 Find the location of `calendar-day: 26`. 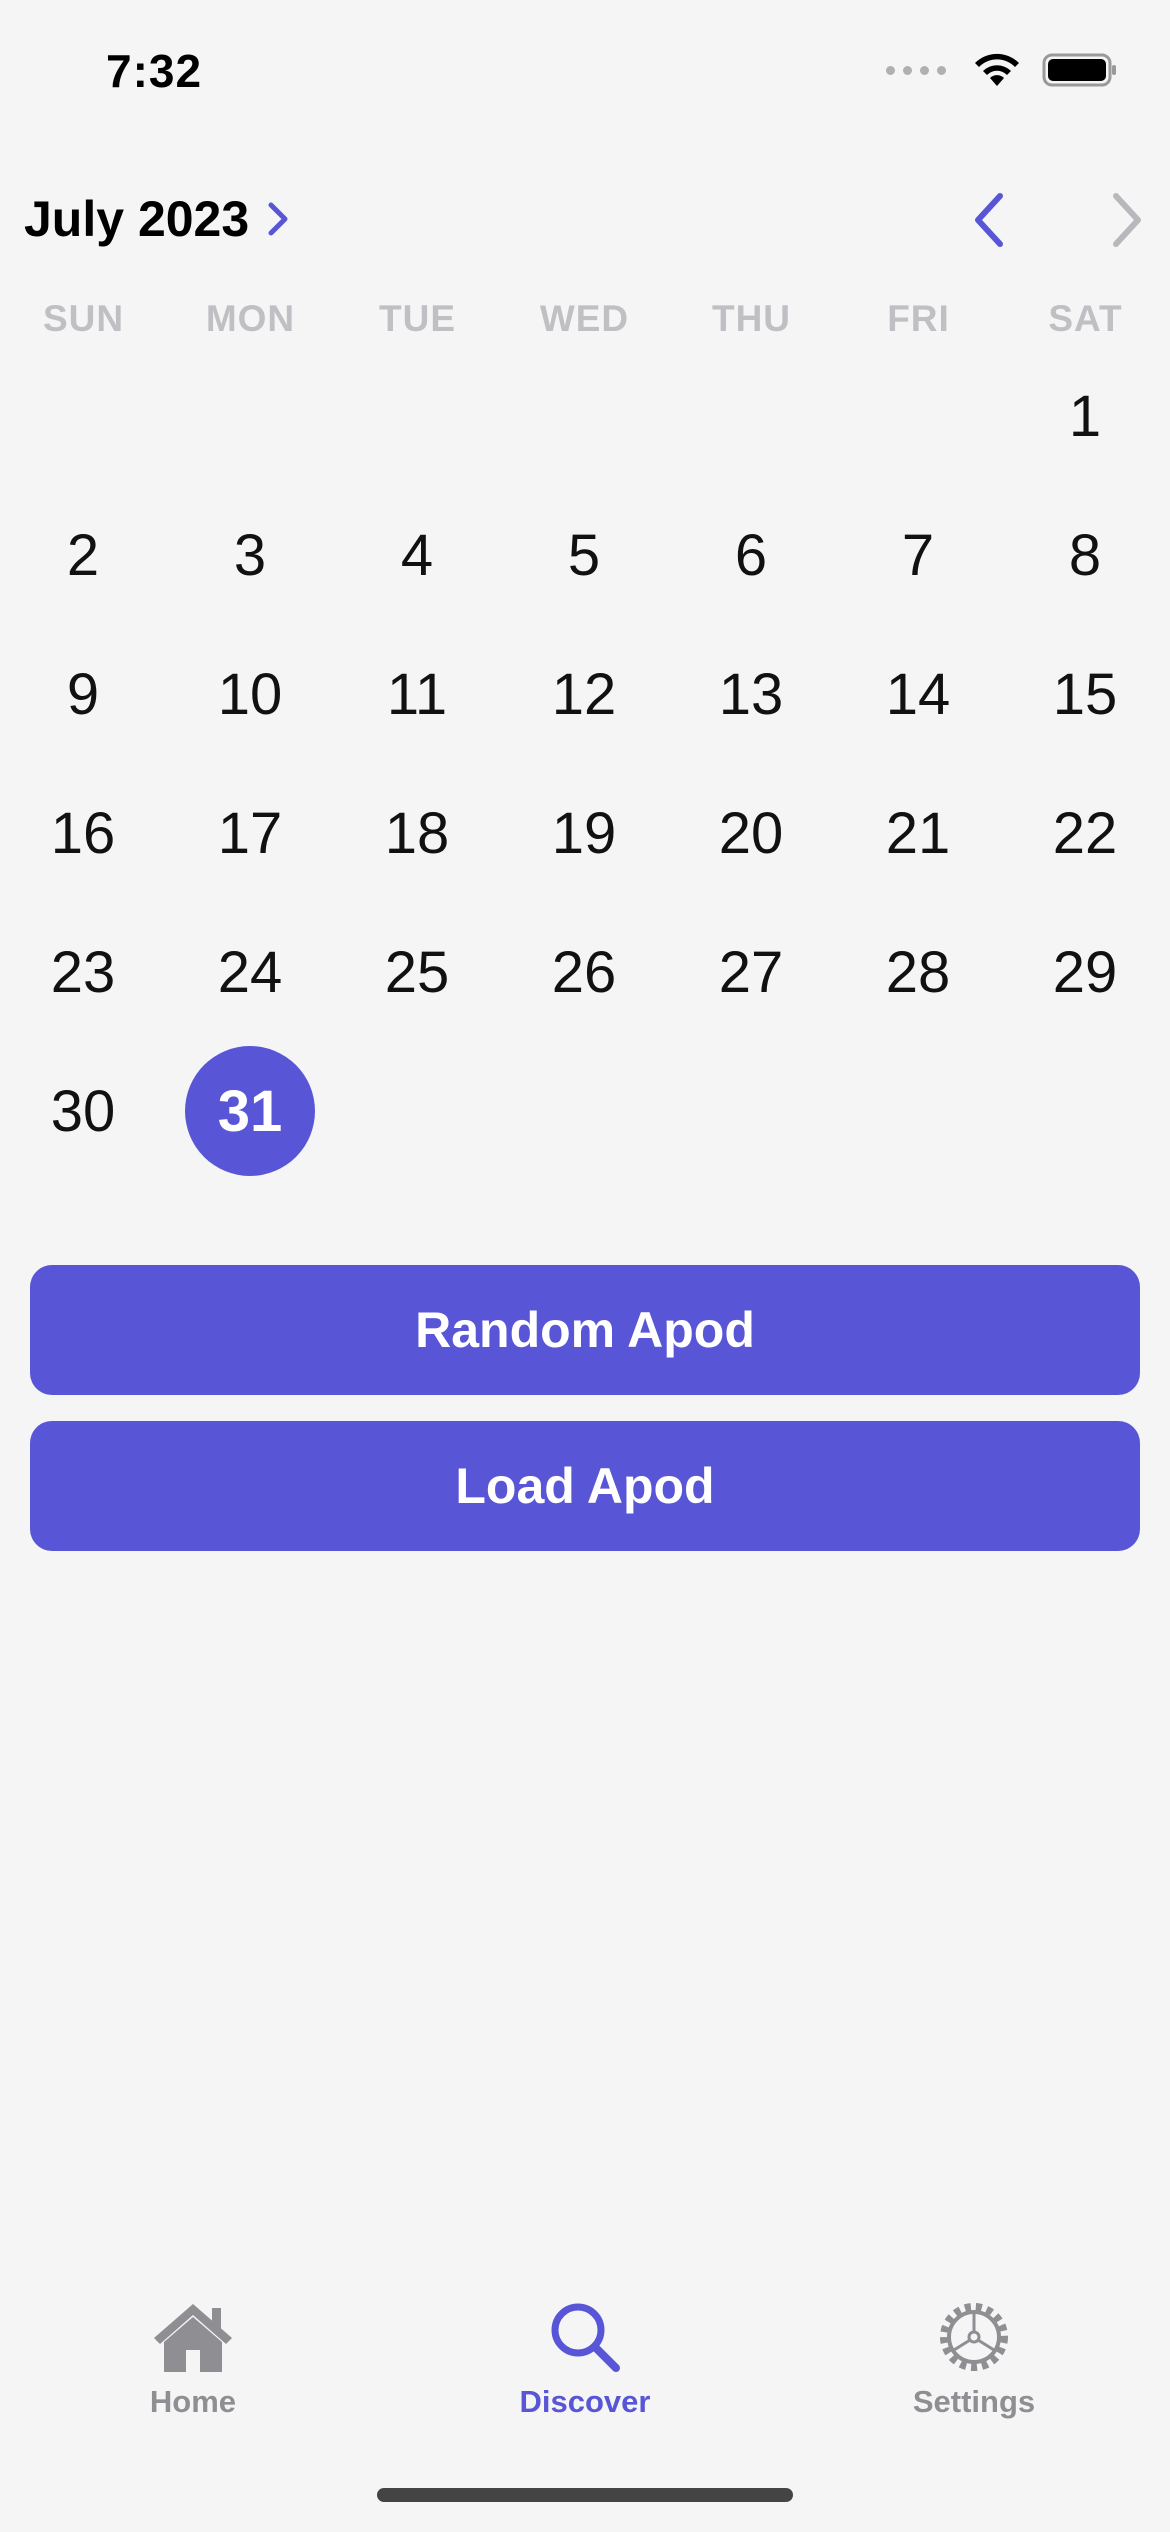

calendar-day: 26 is located at coordinates (584, 972).